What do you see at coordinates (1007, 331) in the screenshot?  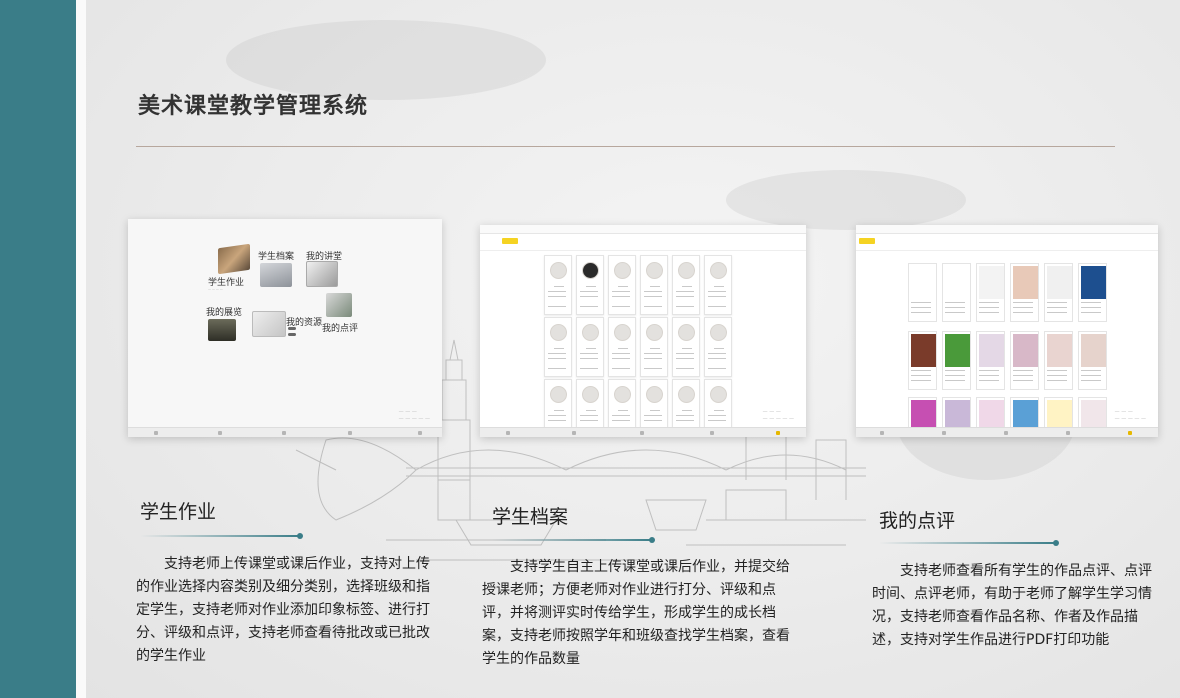 I see `screenshot-review: — — — — — — — —` at bounding box center [1007, 331].